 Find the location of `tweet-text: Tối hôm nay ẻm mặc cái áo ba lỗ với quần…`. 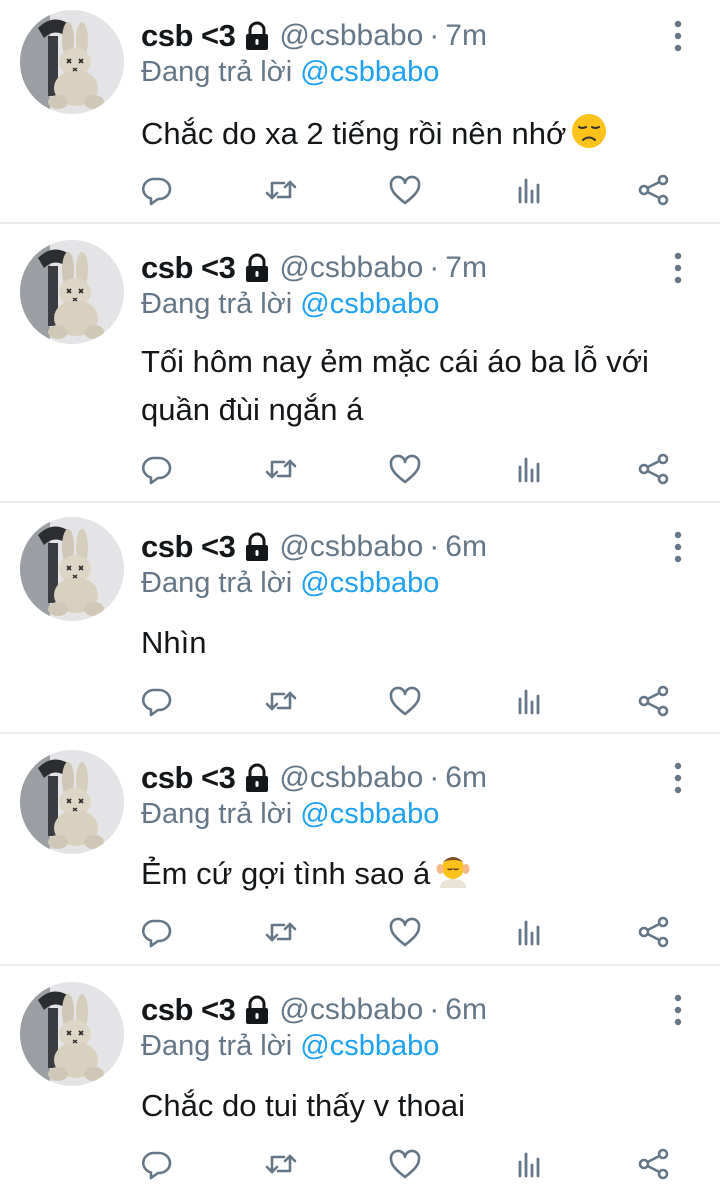

tweet-text: Tối hôm nay ẻm mặc cái áo ba lỗ với quần… is located at coordinates (415, 386).